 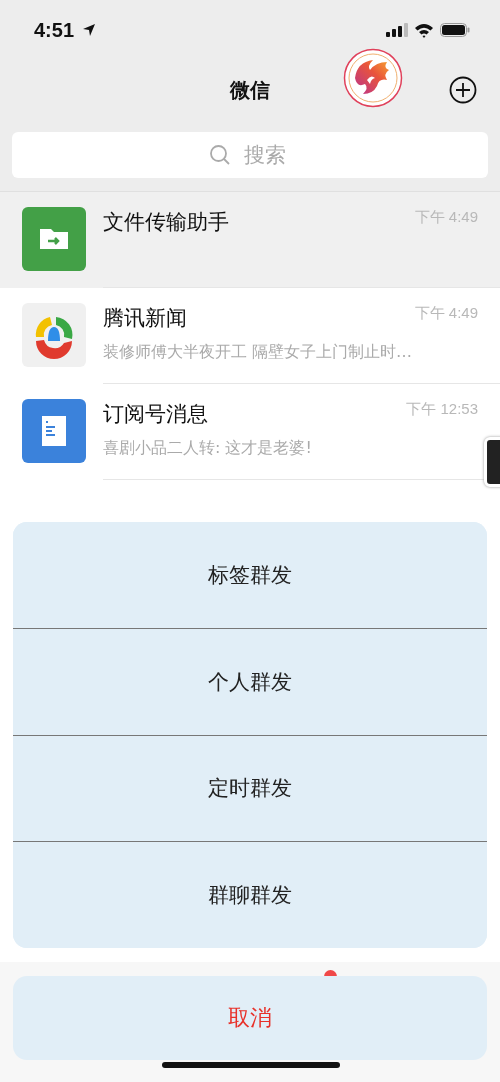 I want to click on sheet-option: 群聊群发, so click(x=250, y=894).